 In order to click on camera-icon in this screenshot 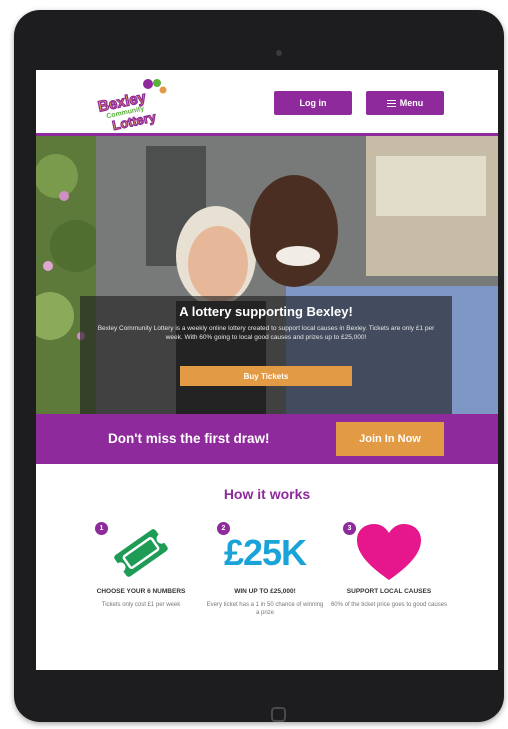, I will do `click(279, 53)`.